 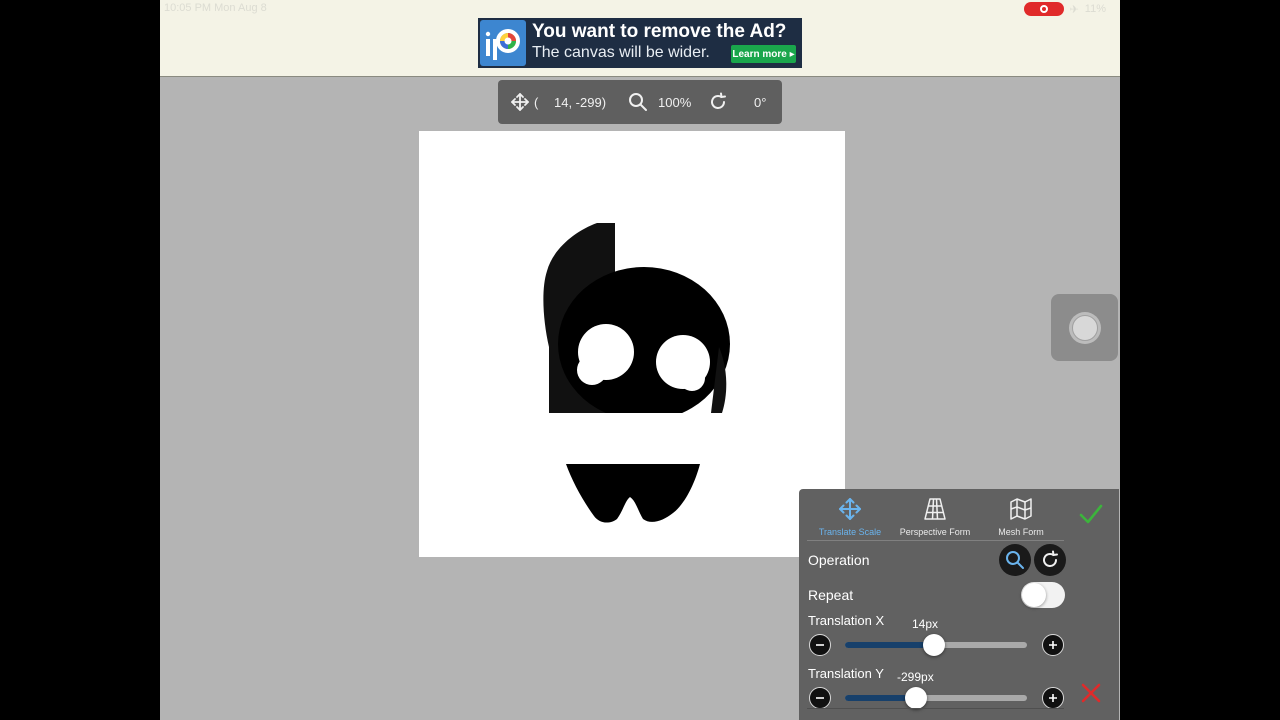 I want to click on perspective-grid-icon, so click(x=935, y=509).